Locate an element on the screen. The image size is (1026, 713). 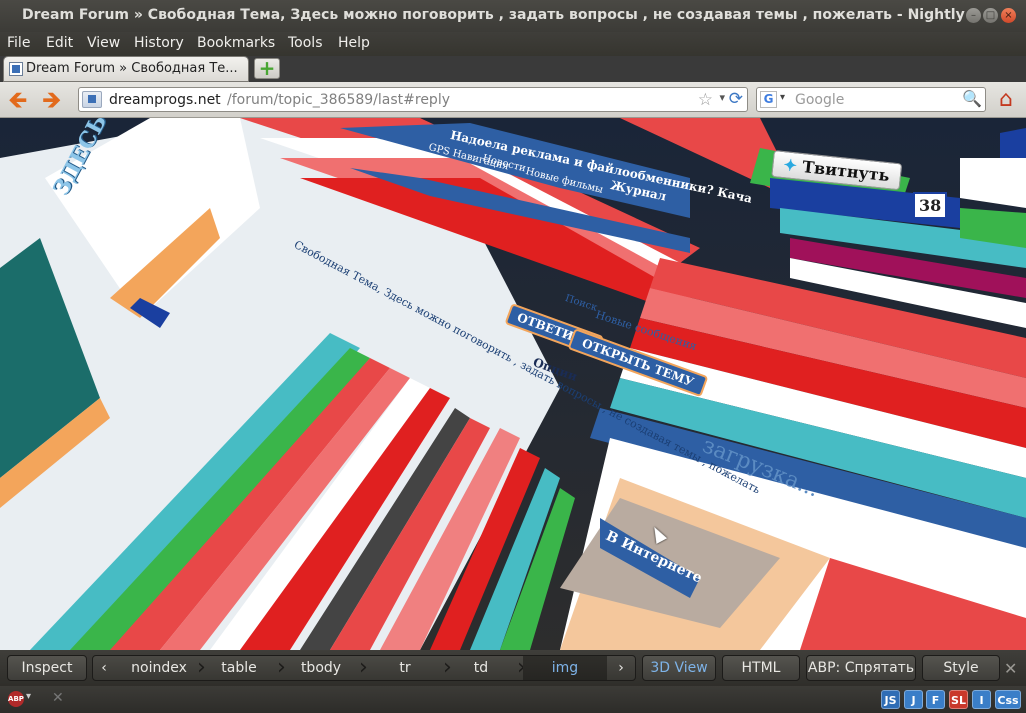
images-toggle-button: I is located at coordinates (981, 699).